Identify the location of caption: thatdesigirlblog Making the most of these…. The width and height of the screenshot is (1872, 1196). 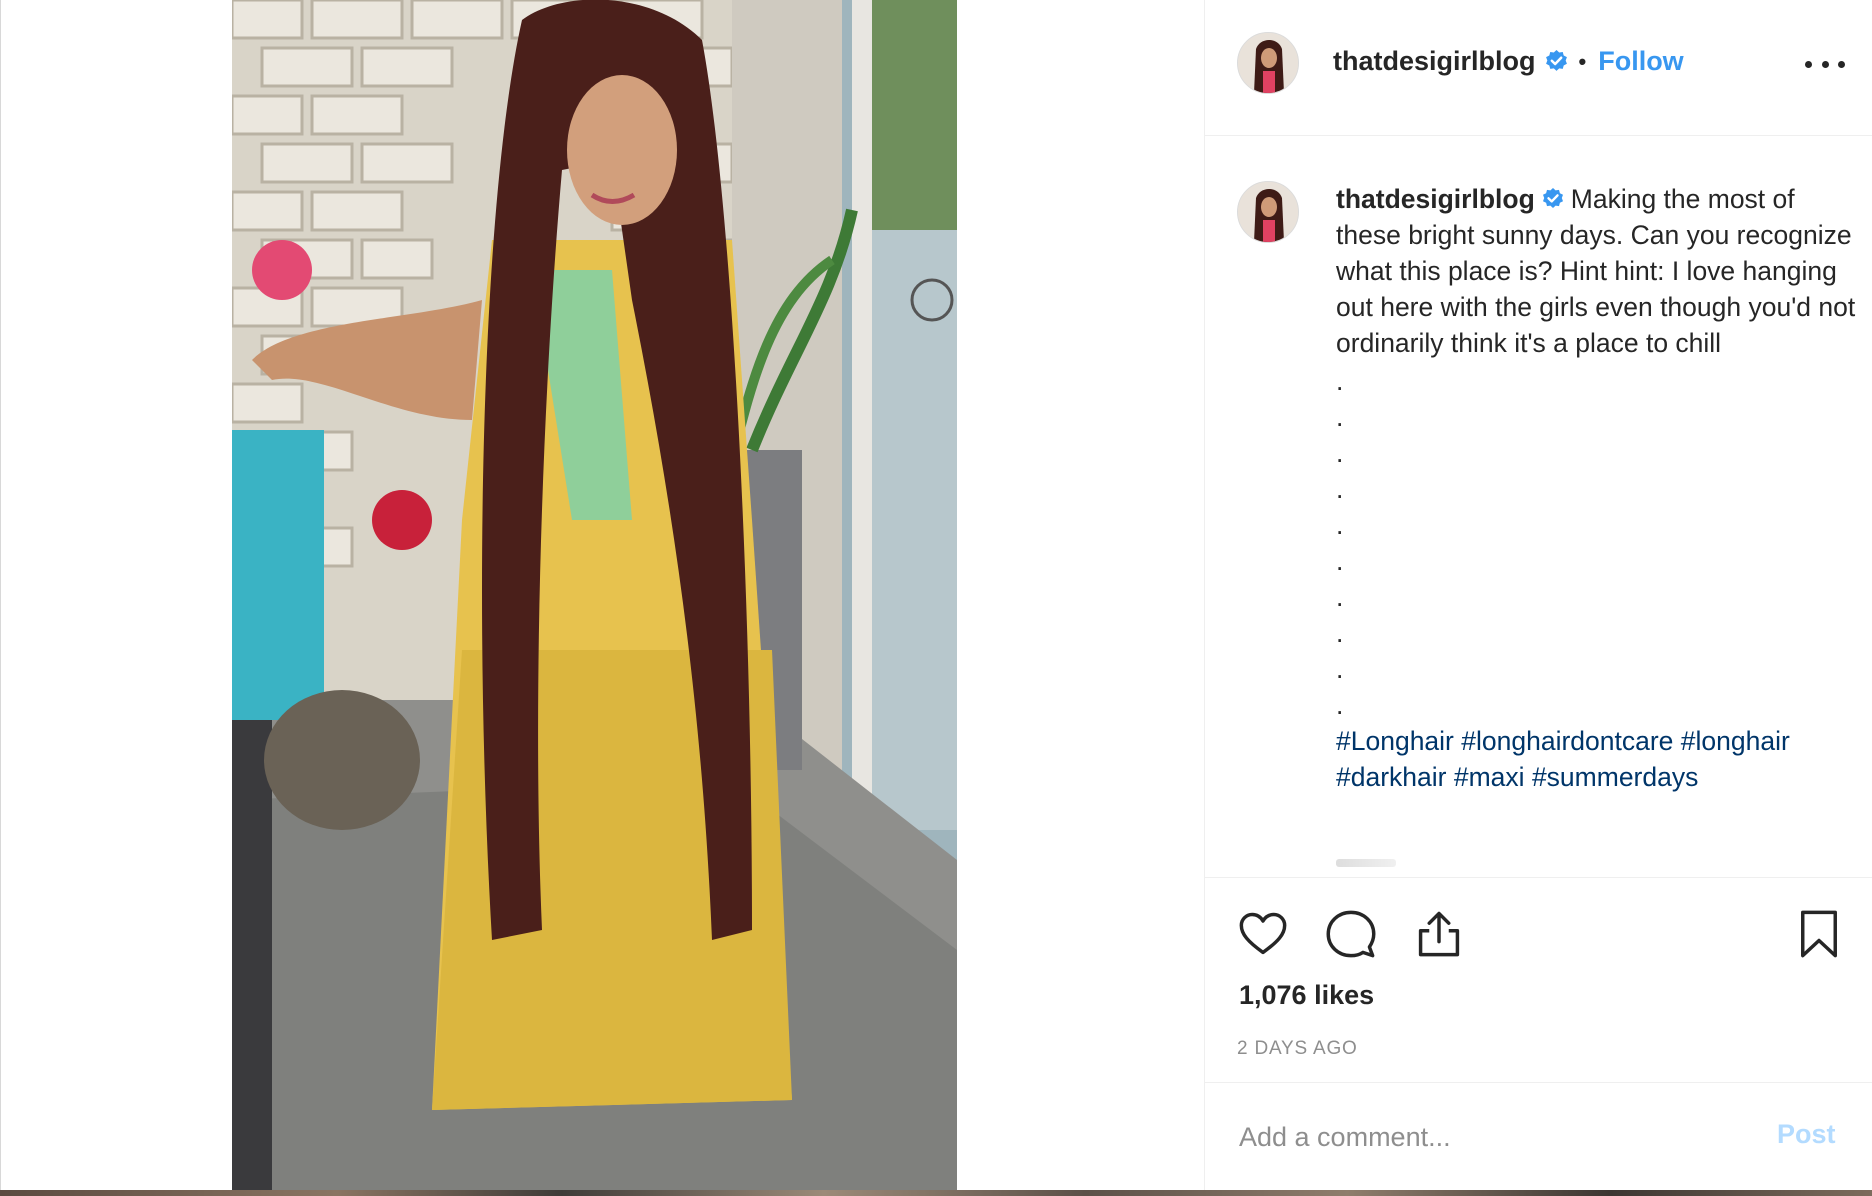
(1598, 488).